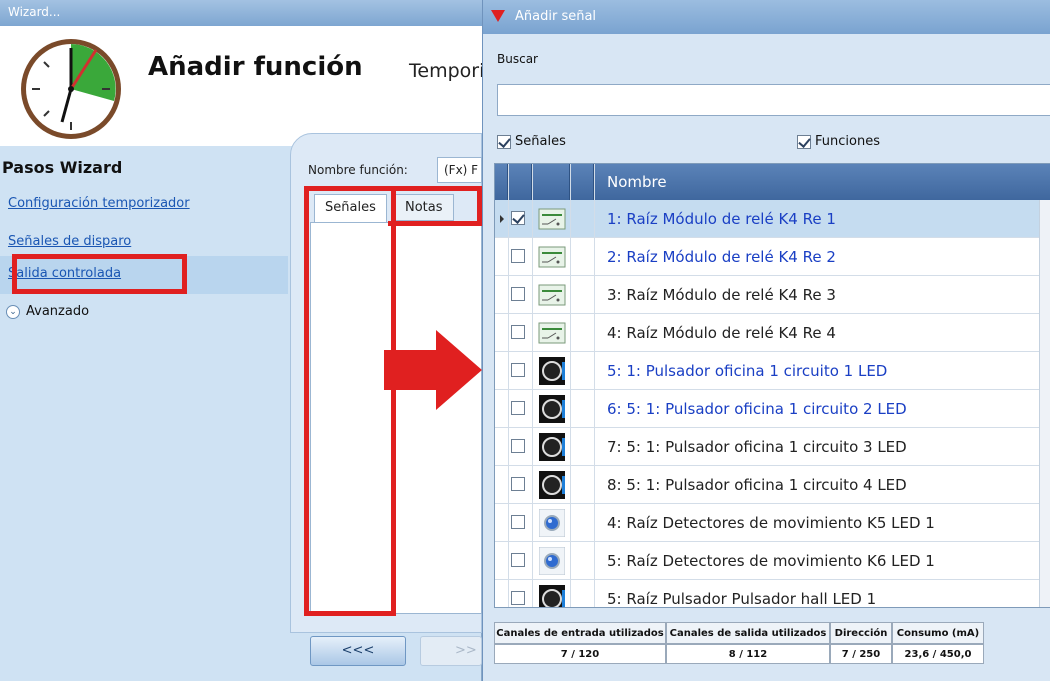 The width and height of the screenshot is (1050, 681). Describe the element at coordinates (721, 257) in the screenshot. I see `row-name: 2: Raíz Módulo de relé K4 Re 2` at that location.